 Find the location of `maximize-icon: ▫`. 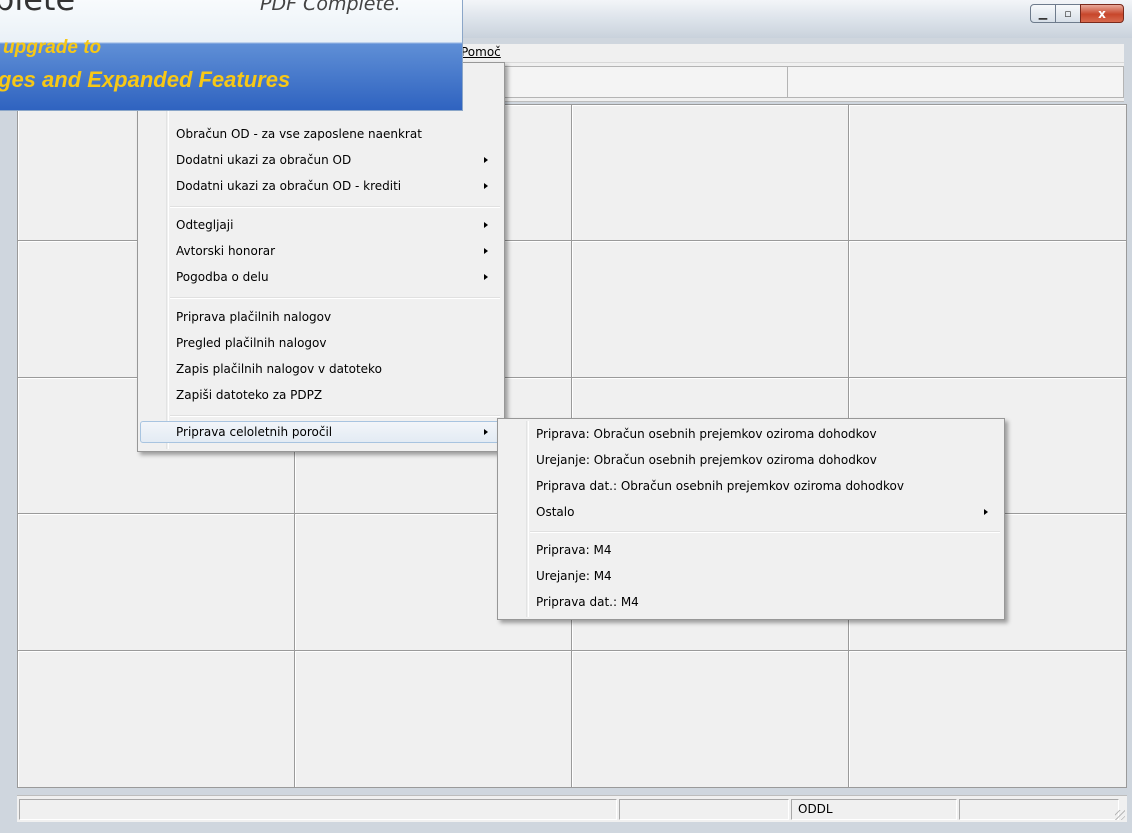

maximize-icon: ▫ is located at coordinates (1068, 13).